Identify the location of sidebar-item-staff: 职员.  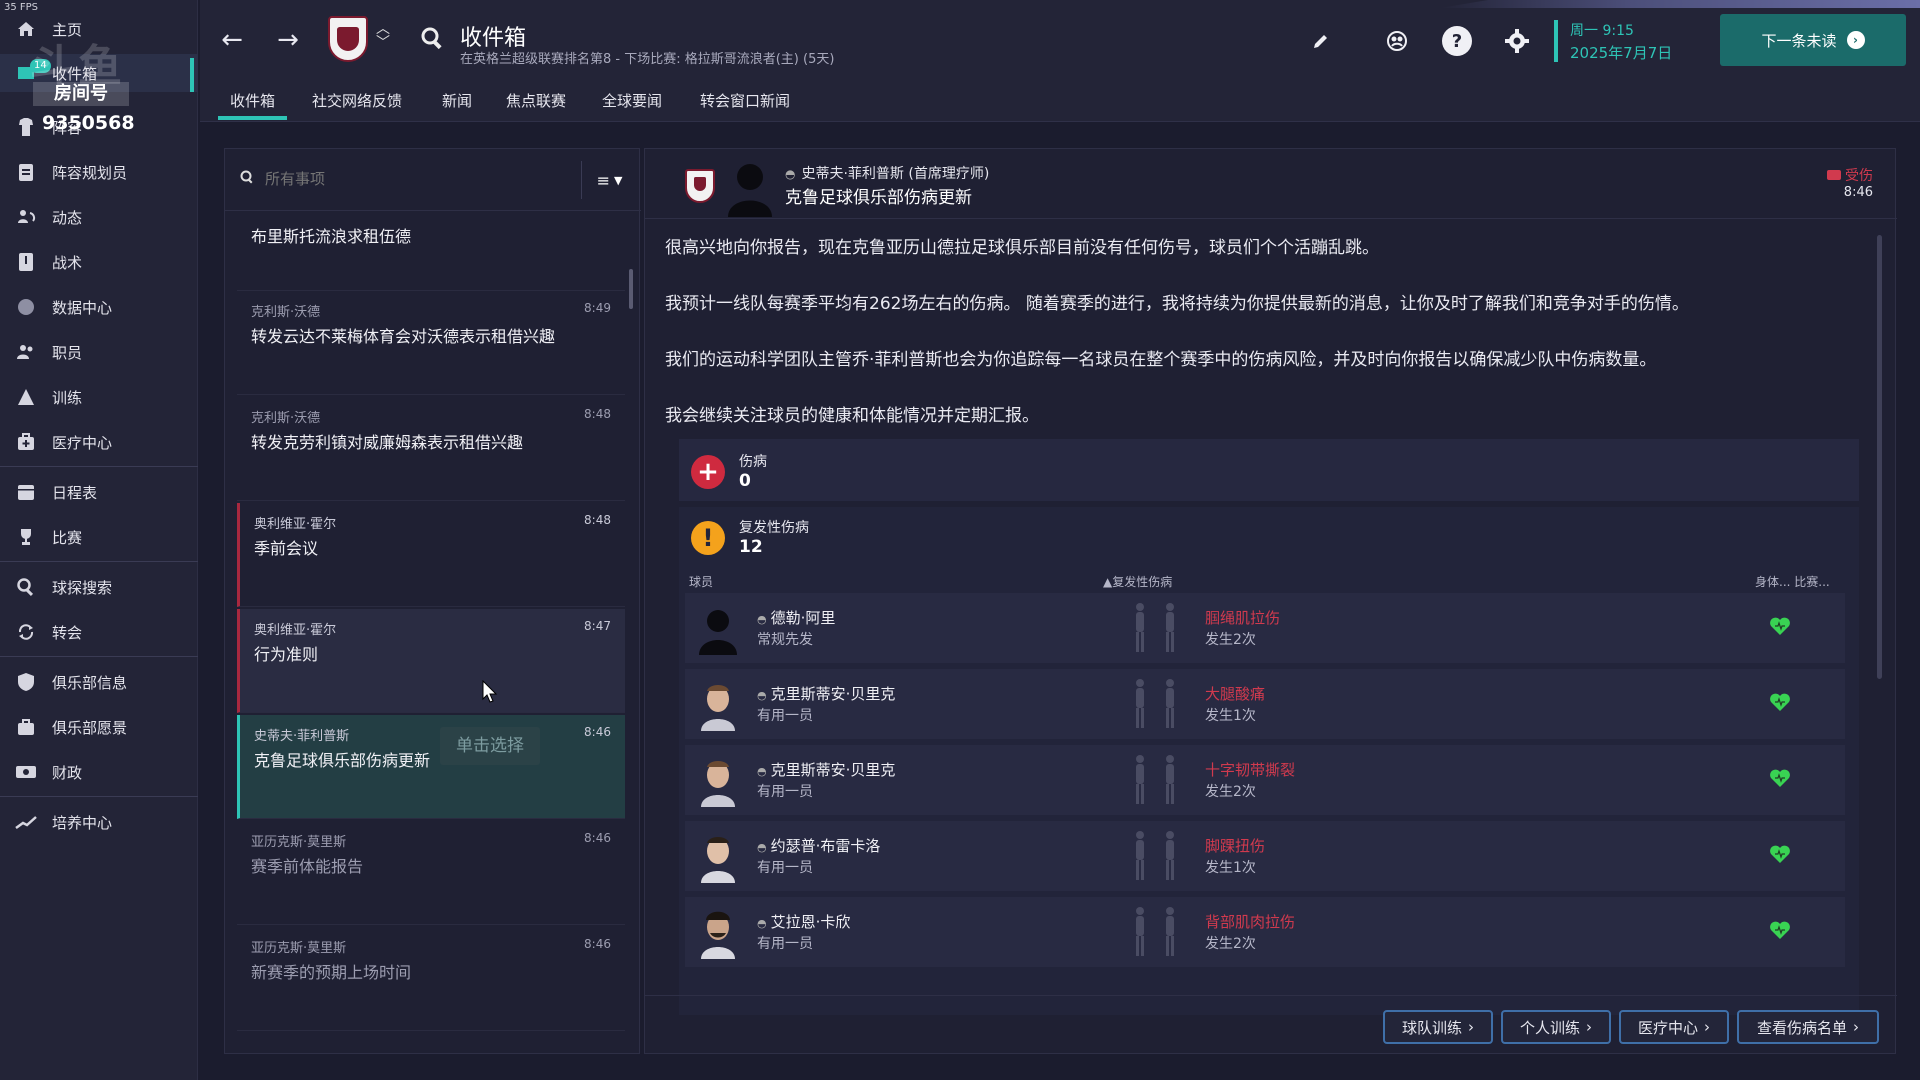
(99, 352).